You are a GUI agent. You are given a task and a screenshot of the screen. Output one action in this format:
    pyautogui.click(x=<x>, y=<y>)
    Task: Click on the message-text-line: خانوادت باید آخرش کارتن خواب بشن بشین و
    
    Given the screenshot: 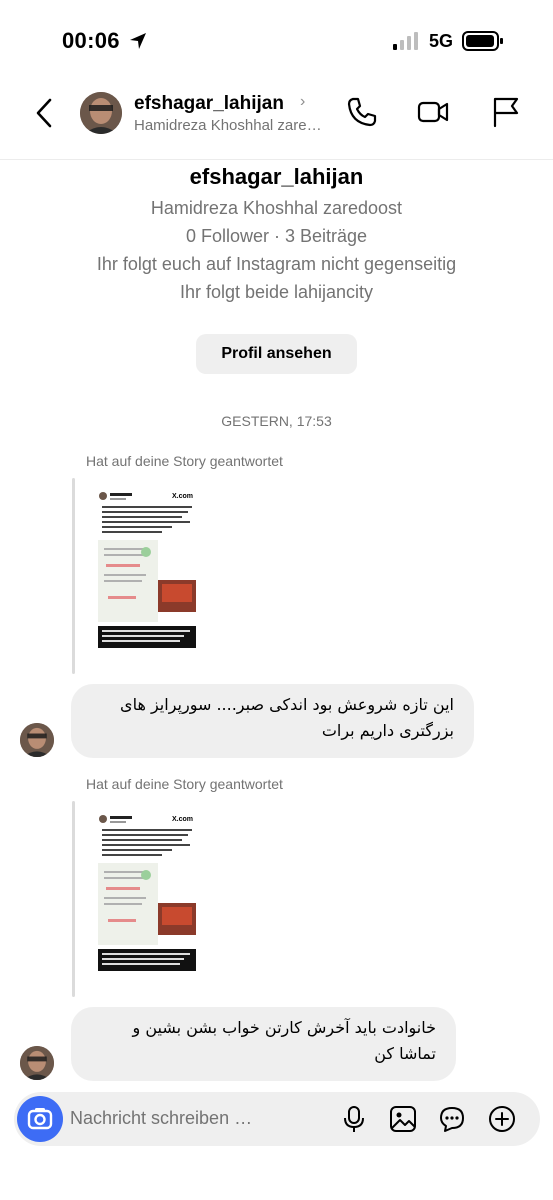 What is the action you would take?
    pyautogui.click(x=284, y=1027)
    